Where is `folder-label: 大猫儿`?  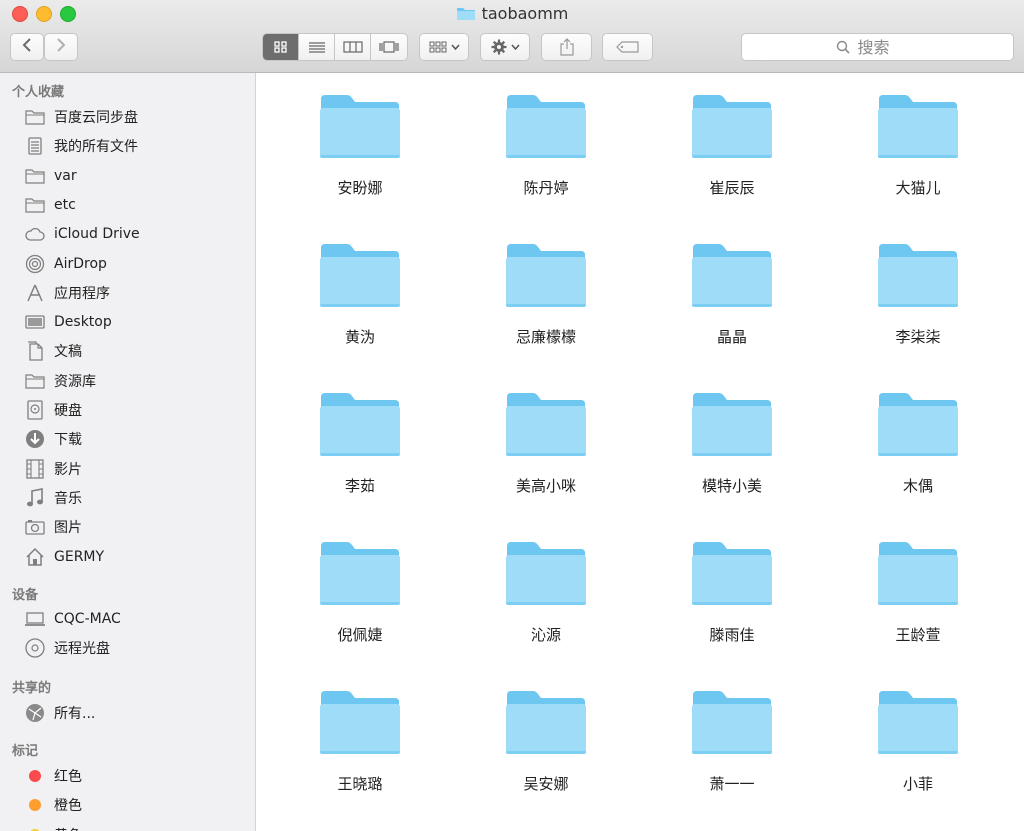 folder-label: 大猫儿 is located at coordinates (918, 188).